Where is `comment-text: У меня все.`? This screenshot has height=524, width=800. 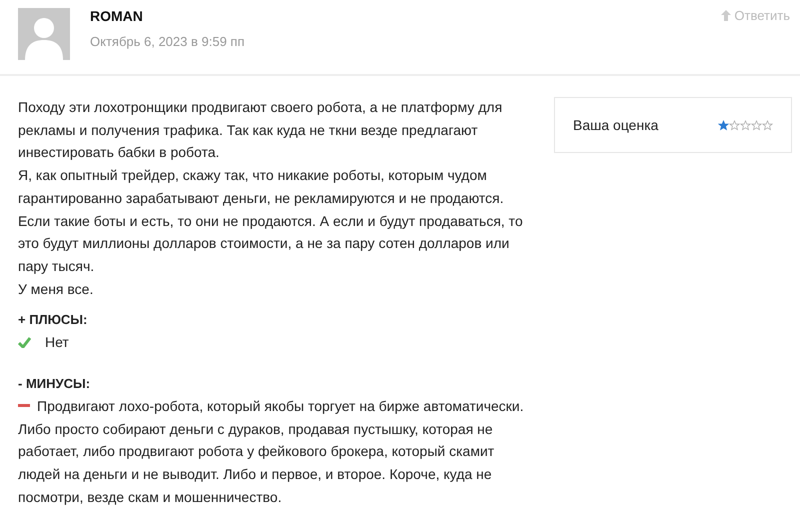
comment-text: У меня все. is located at coordinates (56, 289).